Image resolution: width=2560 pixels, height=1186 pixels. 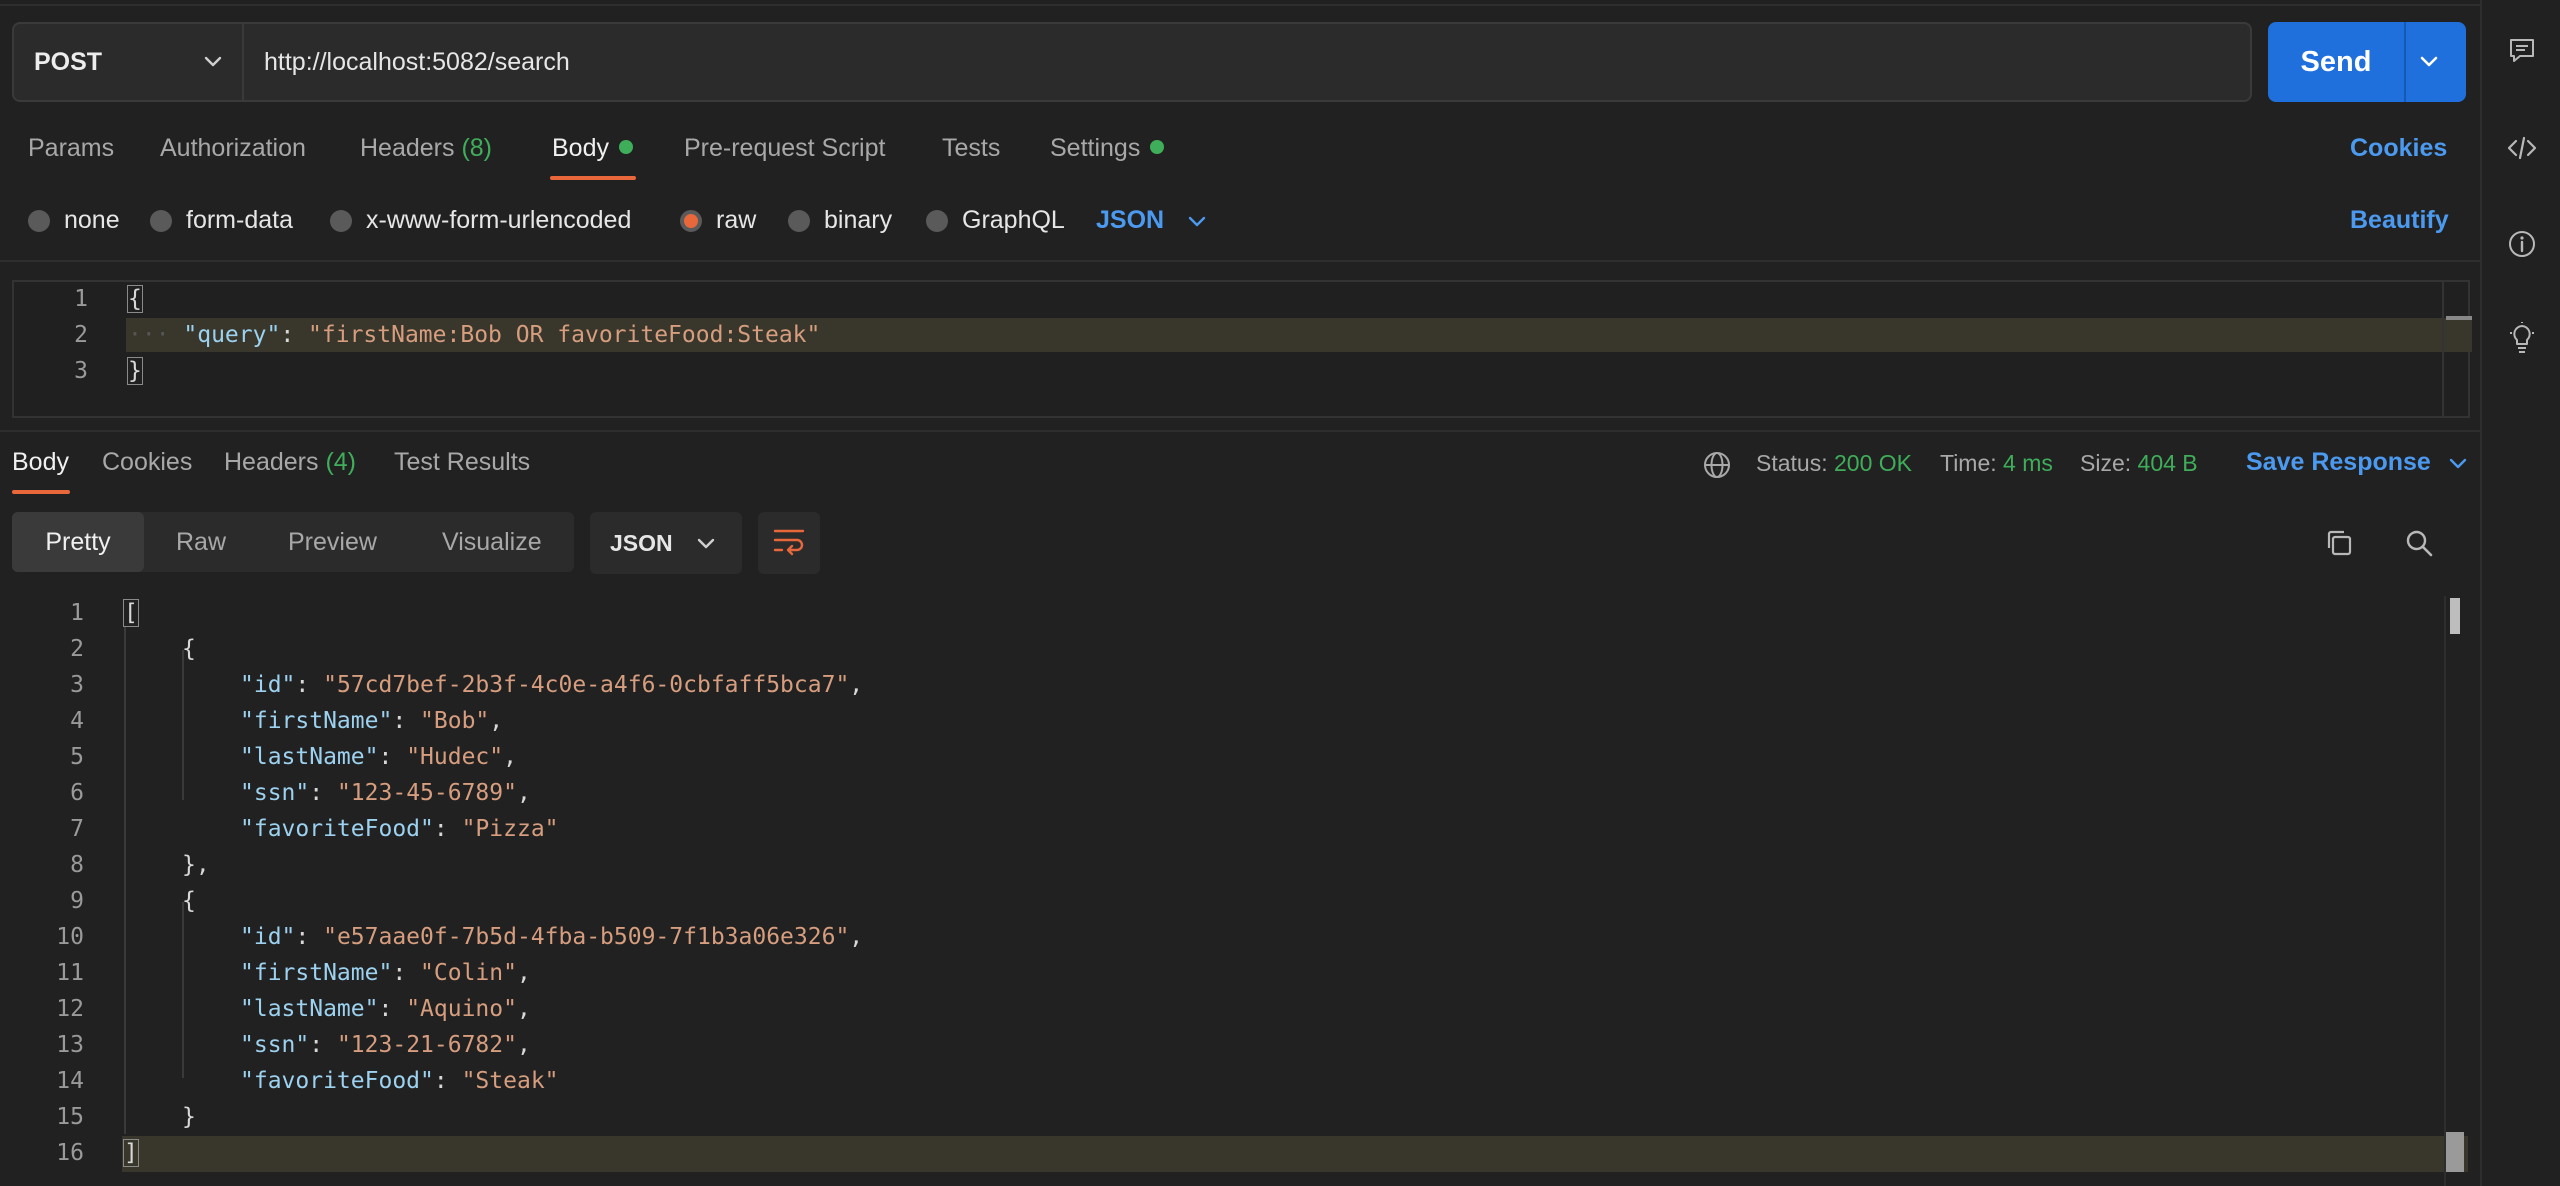 What do you see at coordinates (799, 220) in the screenshot?
I see `radio-binary-circle` at bounding box center [799, 220].